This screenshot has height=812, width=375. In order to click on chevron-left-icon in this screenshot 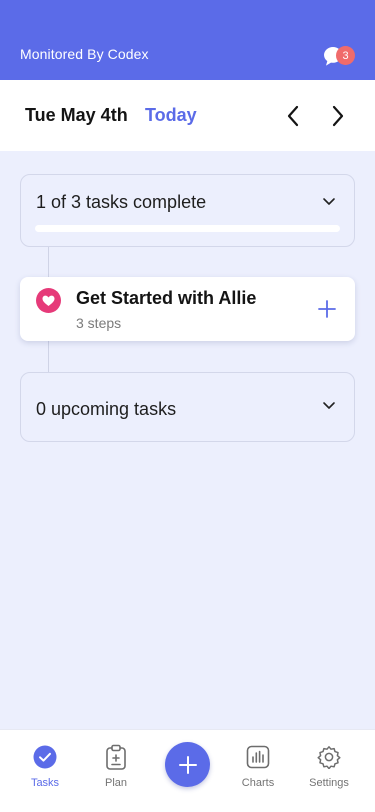, I will do `click(293, 116)`.